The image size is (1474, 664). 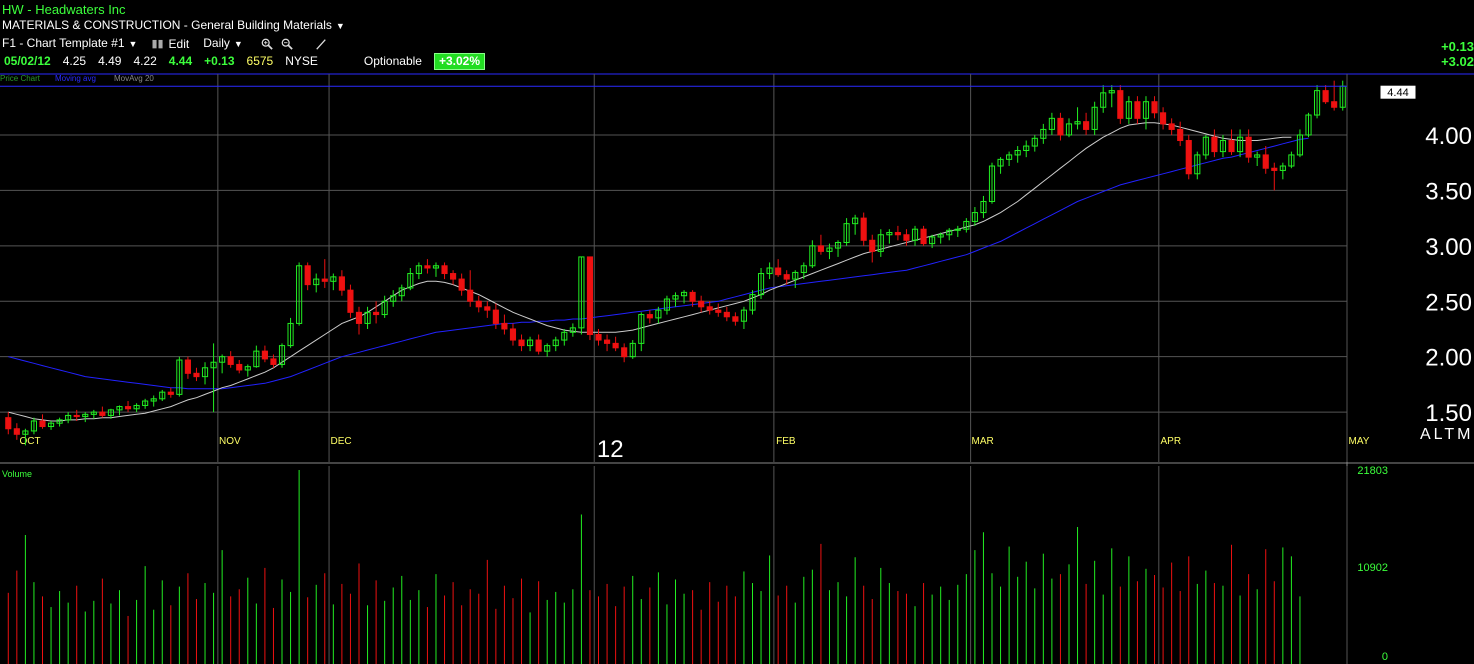 I want to click on price-tag-label: 4.44, so click(x=1397, y=93).